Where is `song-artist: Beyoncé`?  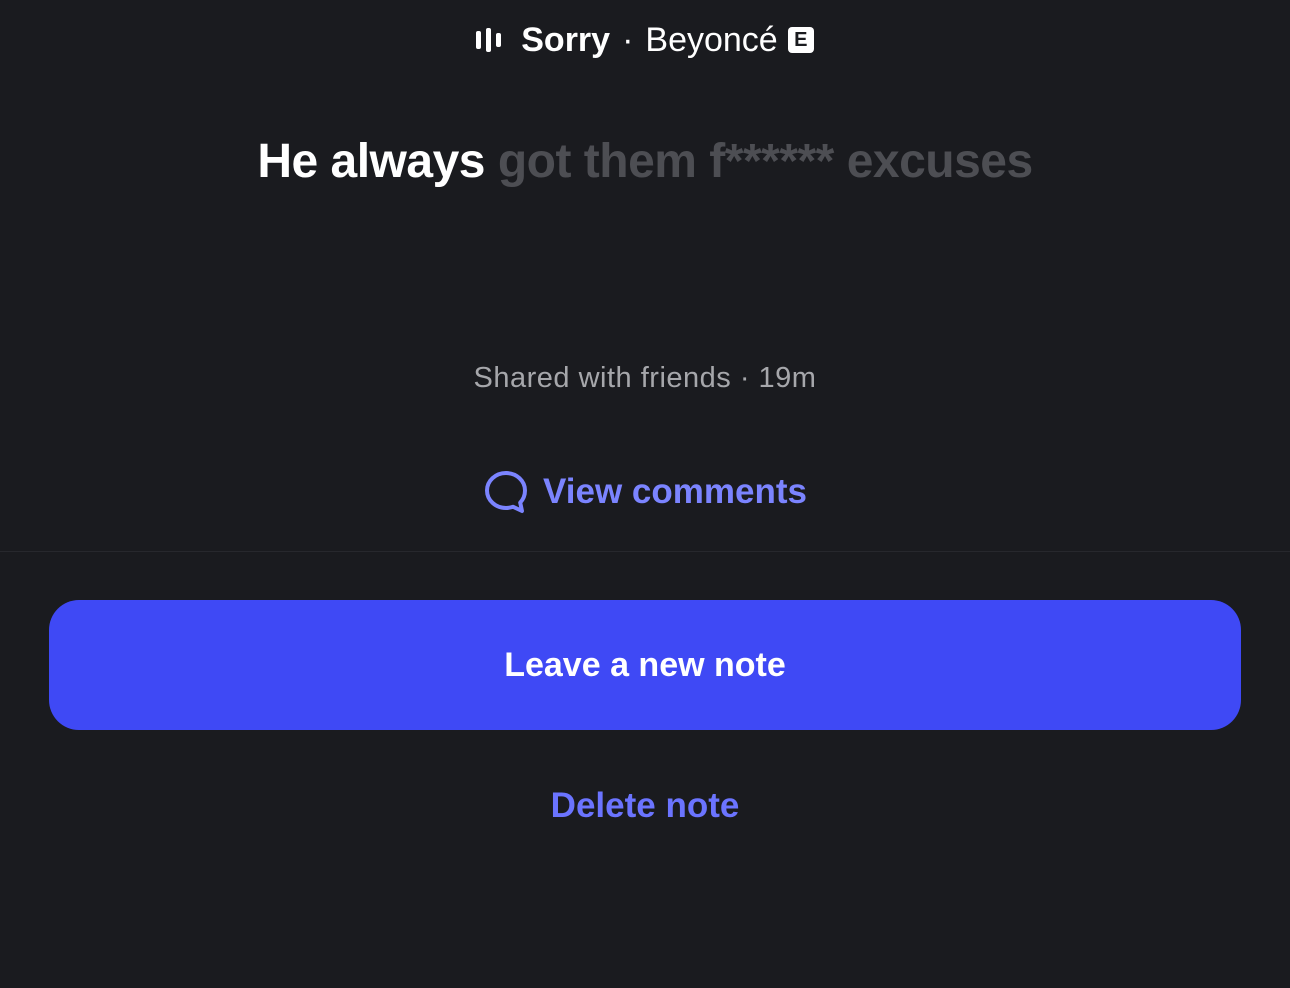 song-artist: Beyoncé is located at coordinates (711, 39).